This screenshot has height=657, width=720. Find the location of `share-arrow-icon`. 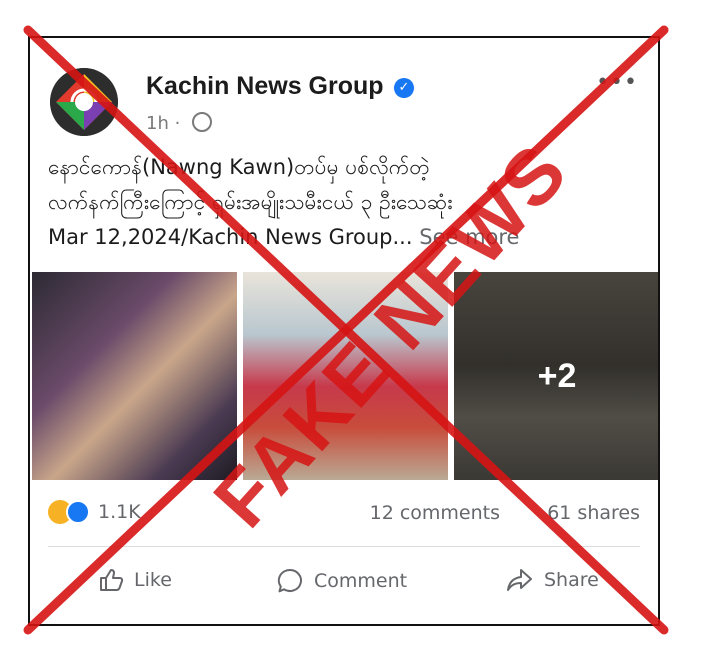

share-arrow-icon is located at coordinates (519, 580).